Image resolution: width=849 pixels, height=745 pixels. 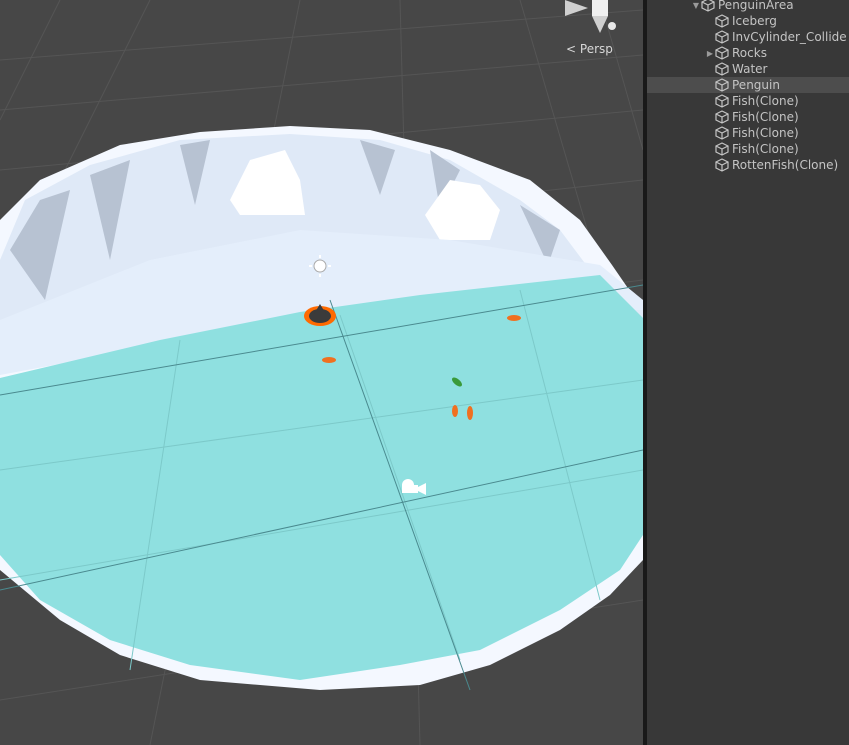 What do you see at coordinates (756, 85) in the screenshot?
I see `hierarchy-item-label: Penguin` at bounding box center [756, 85].